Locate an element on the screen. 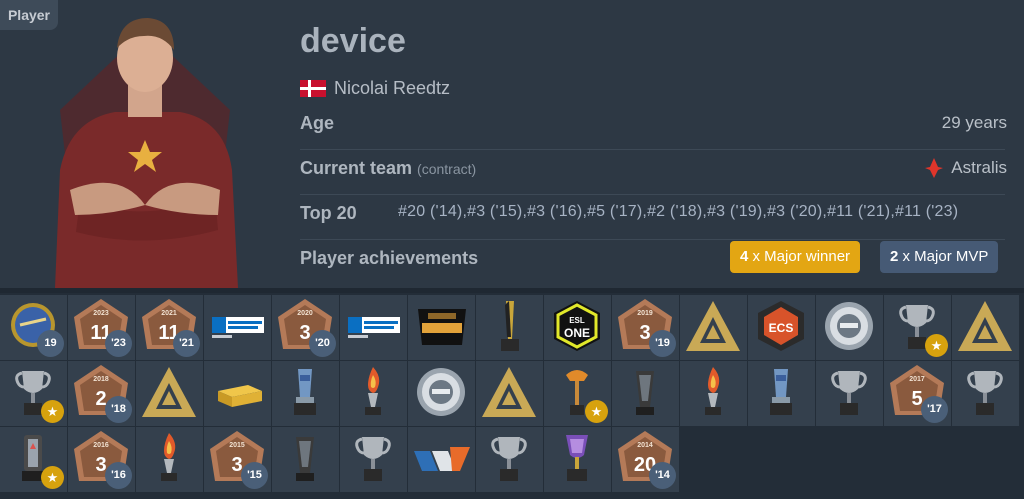 Image resolution: width=1024 pixels, height=499 pixels. trophy-cell: 2023 11'23 is located at coordinates (101, 327).